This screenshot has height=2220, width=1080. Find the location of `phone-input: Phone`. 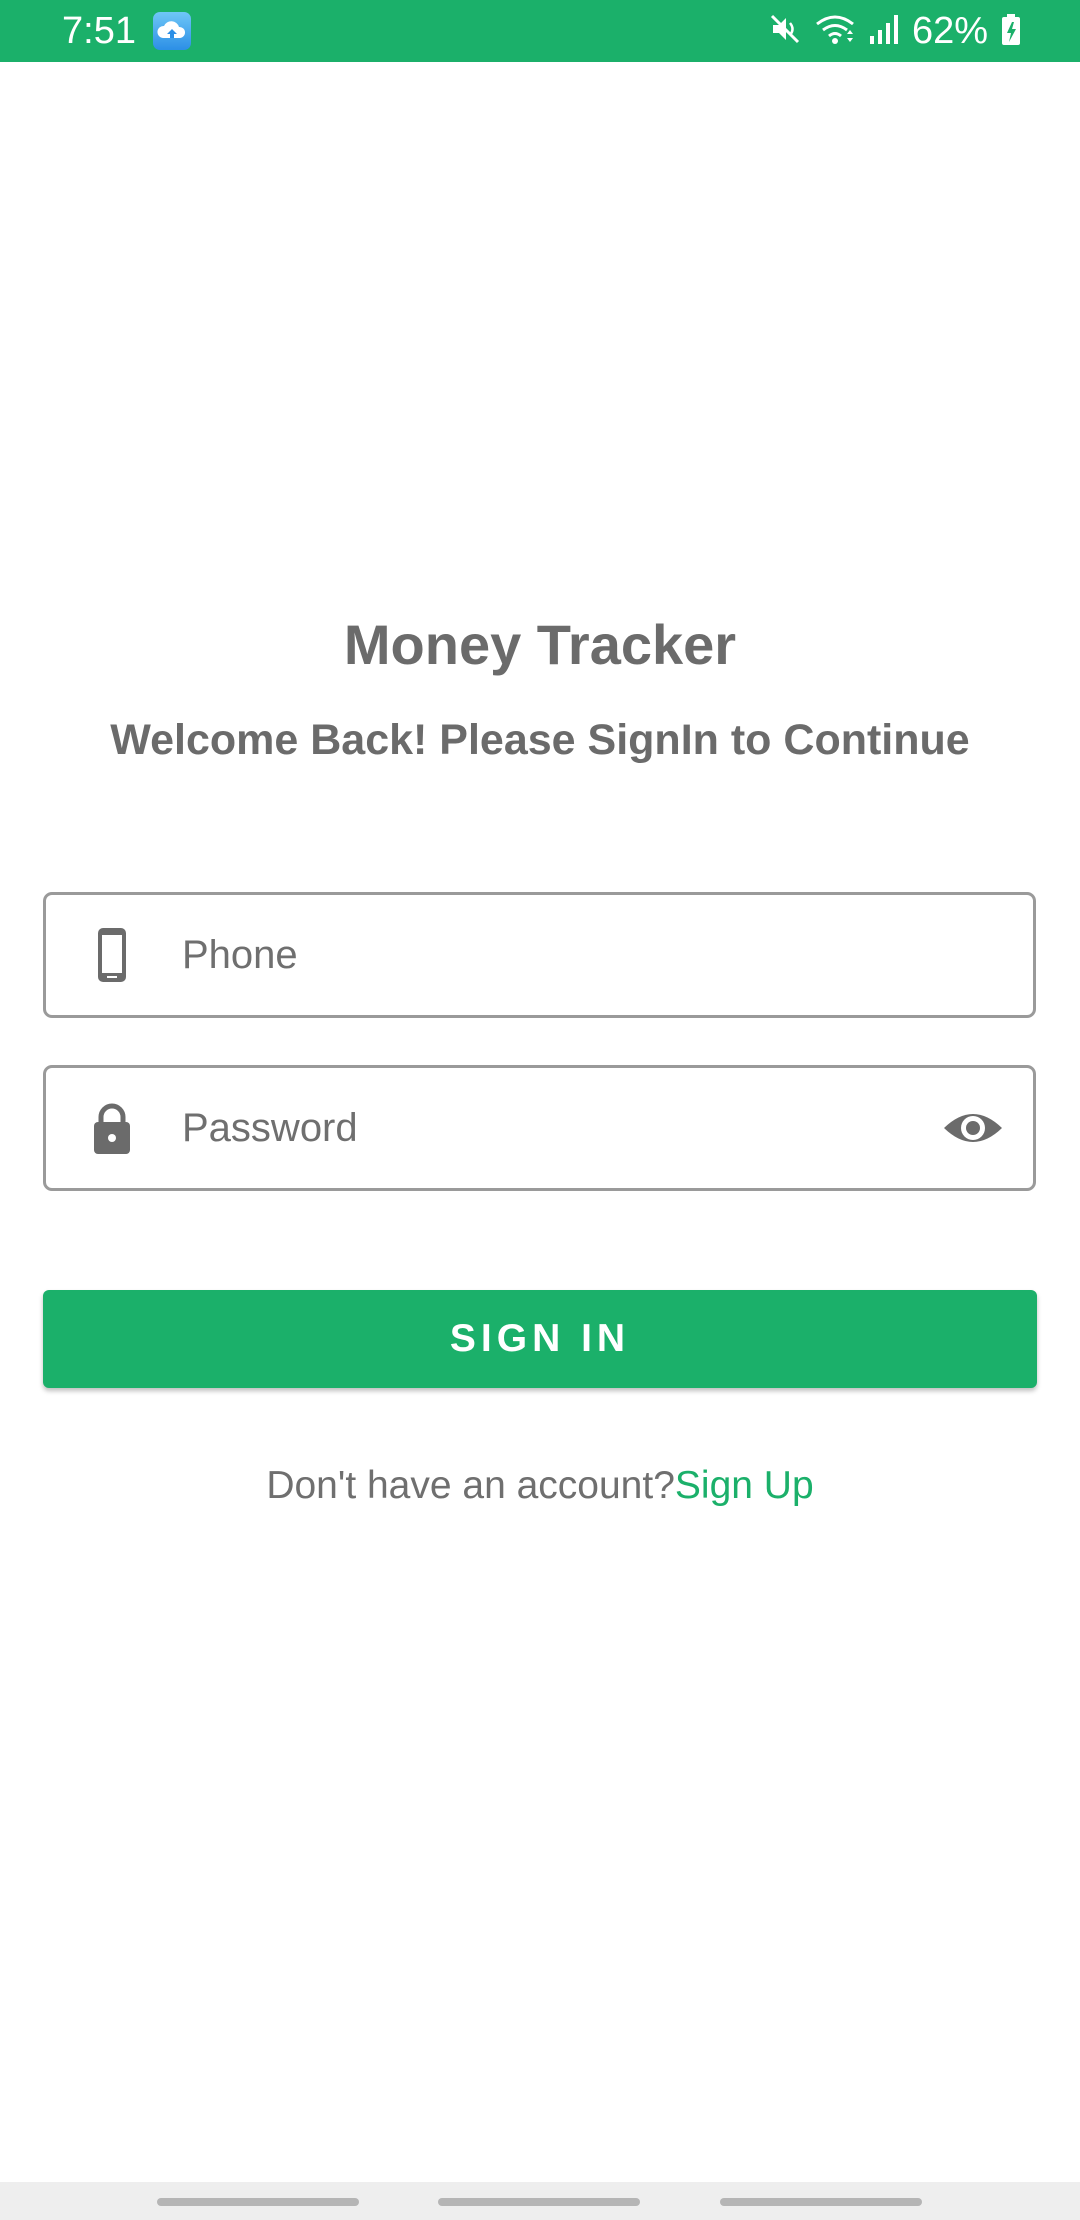

phone-input: Phone is located at coordinates (240, 955).